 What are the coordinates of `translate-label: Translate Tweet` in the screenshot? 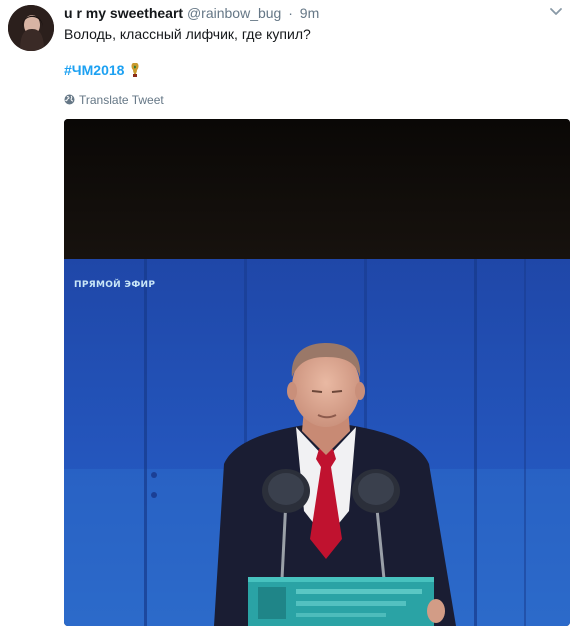 It's located at (121, 100).